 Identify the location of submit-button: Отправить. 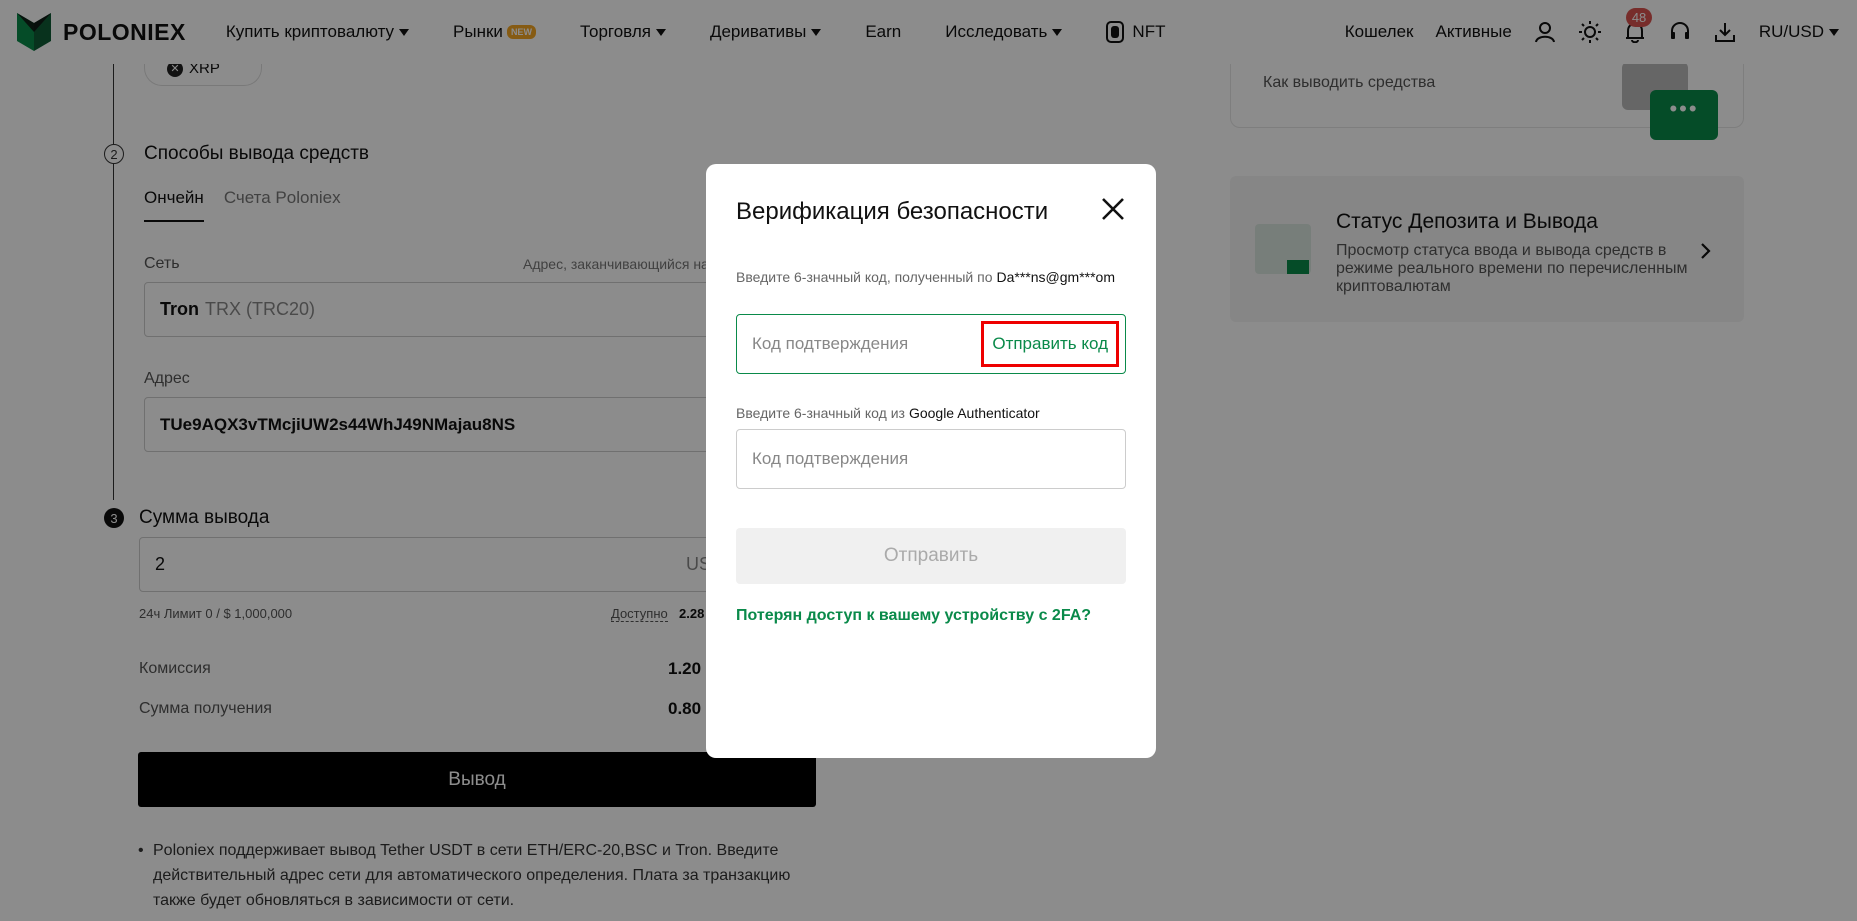
(931, 556).